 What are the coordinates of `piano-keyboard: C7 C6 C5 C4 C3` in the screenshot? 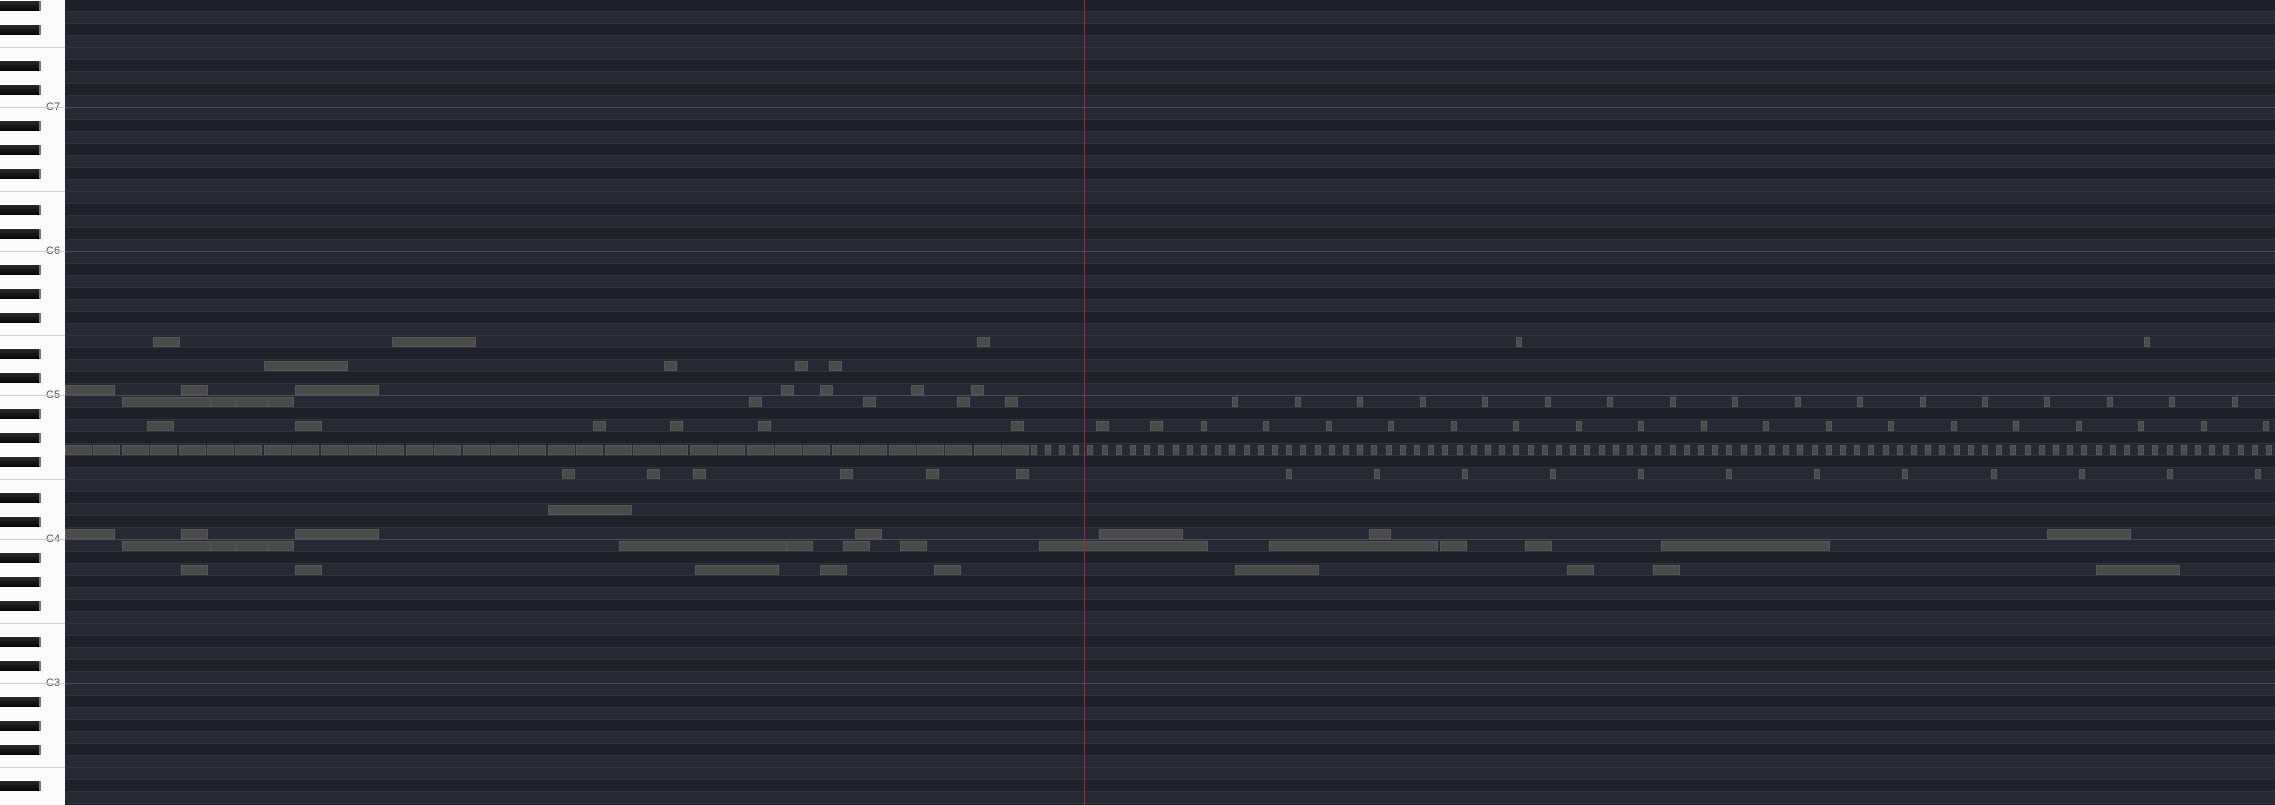 It's located at (33, 402).